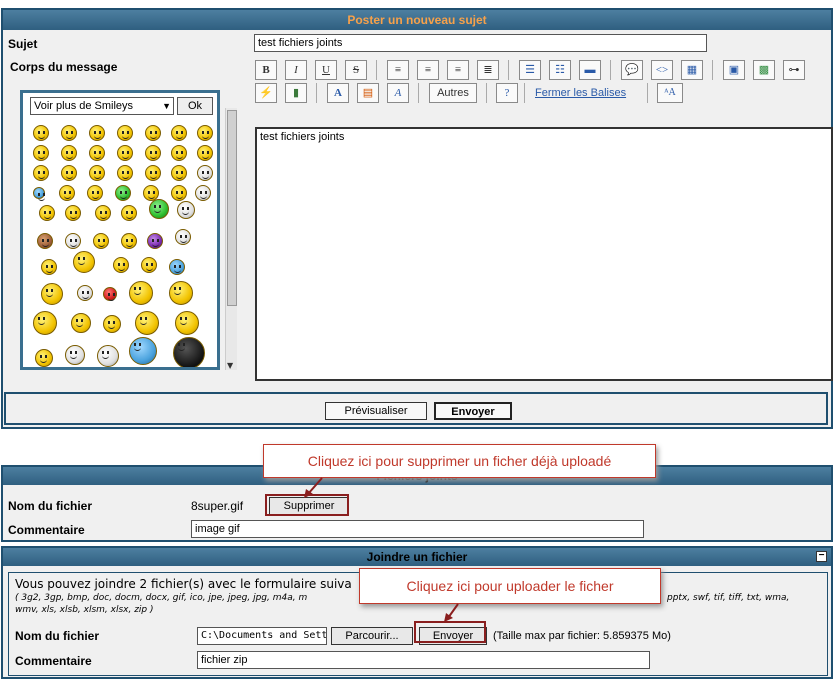 This screenshot has height=679, width=834. I want to click on underline-button: U, so click(326, 70).